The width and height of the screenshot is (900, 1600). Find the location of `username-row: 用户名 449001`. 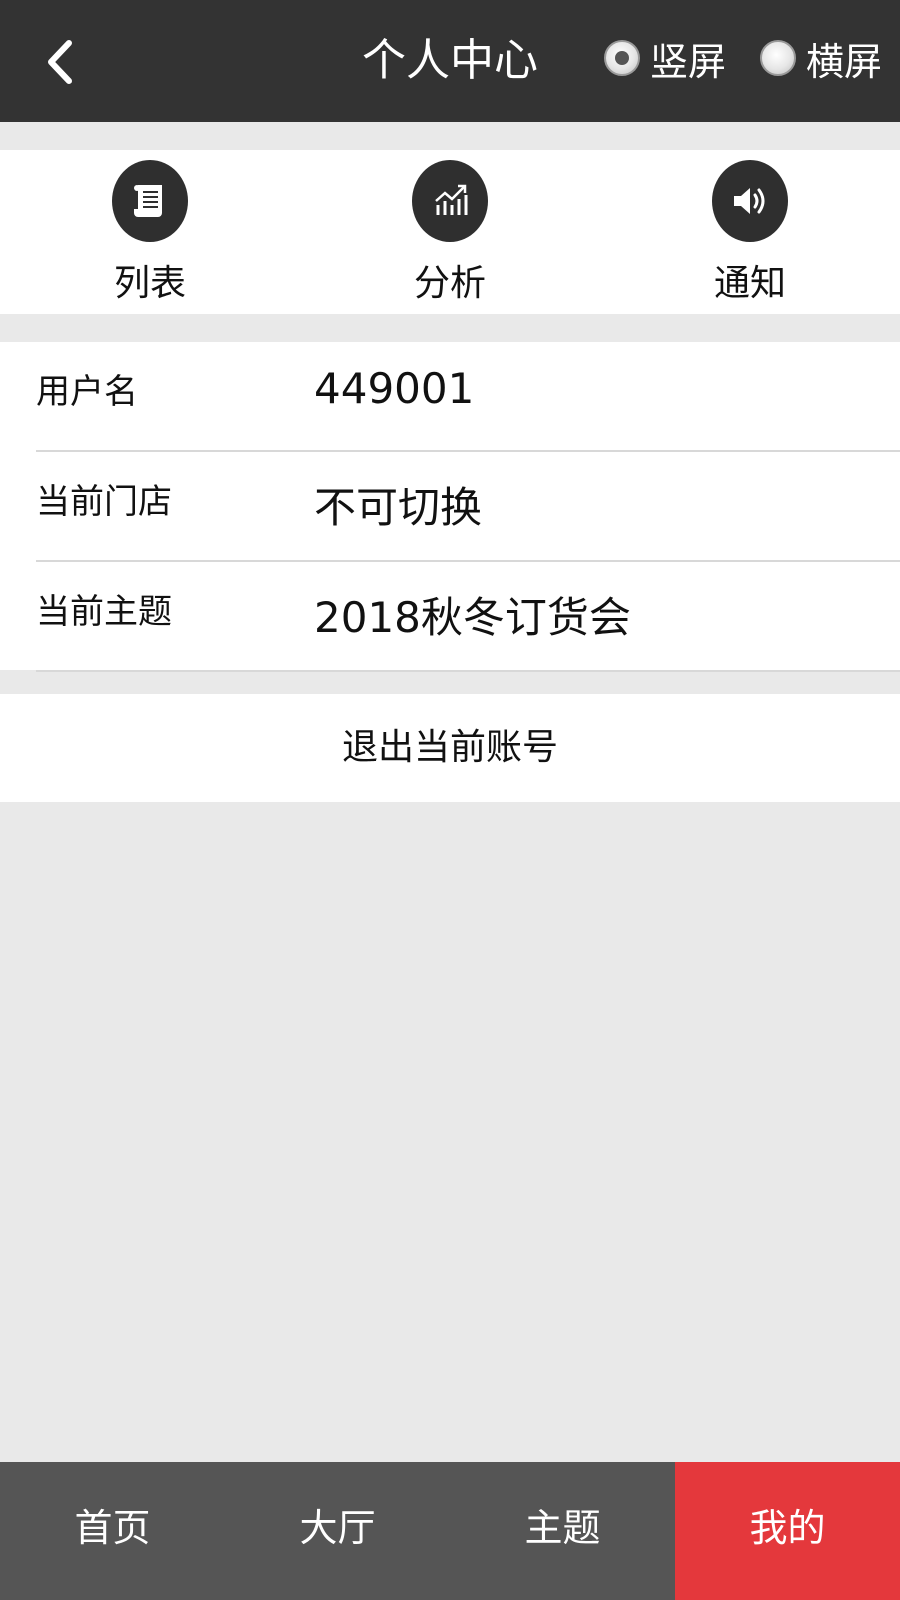

username-row: 用户名 449001 is located at coordinates (450, 397).